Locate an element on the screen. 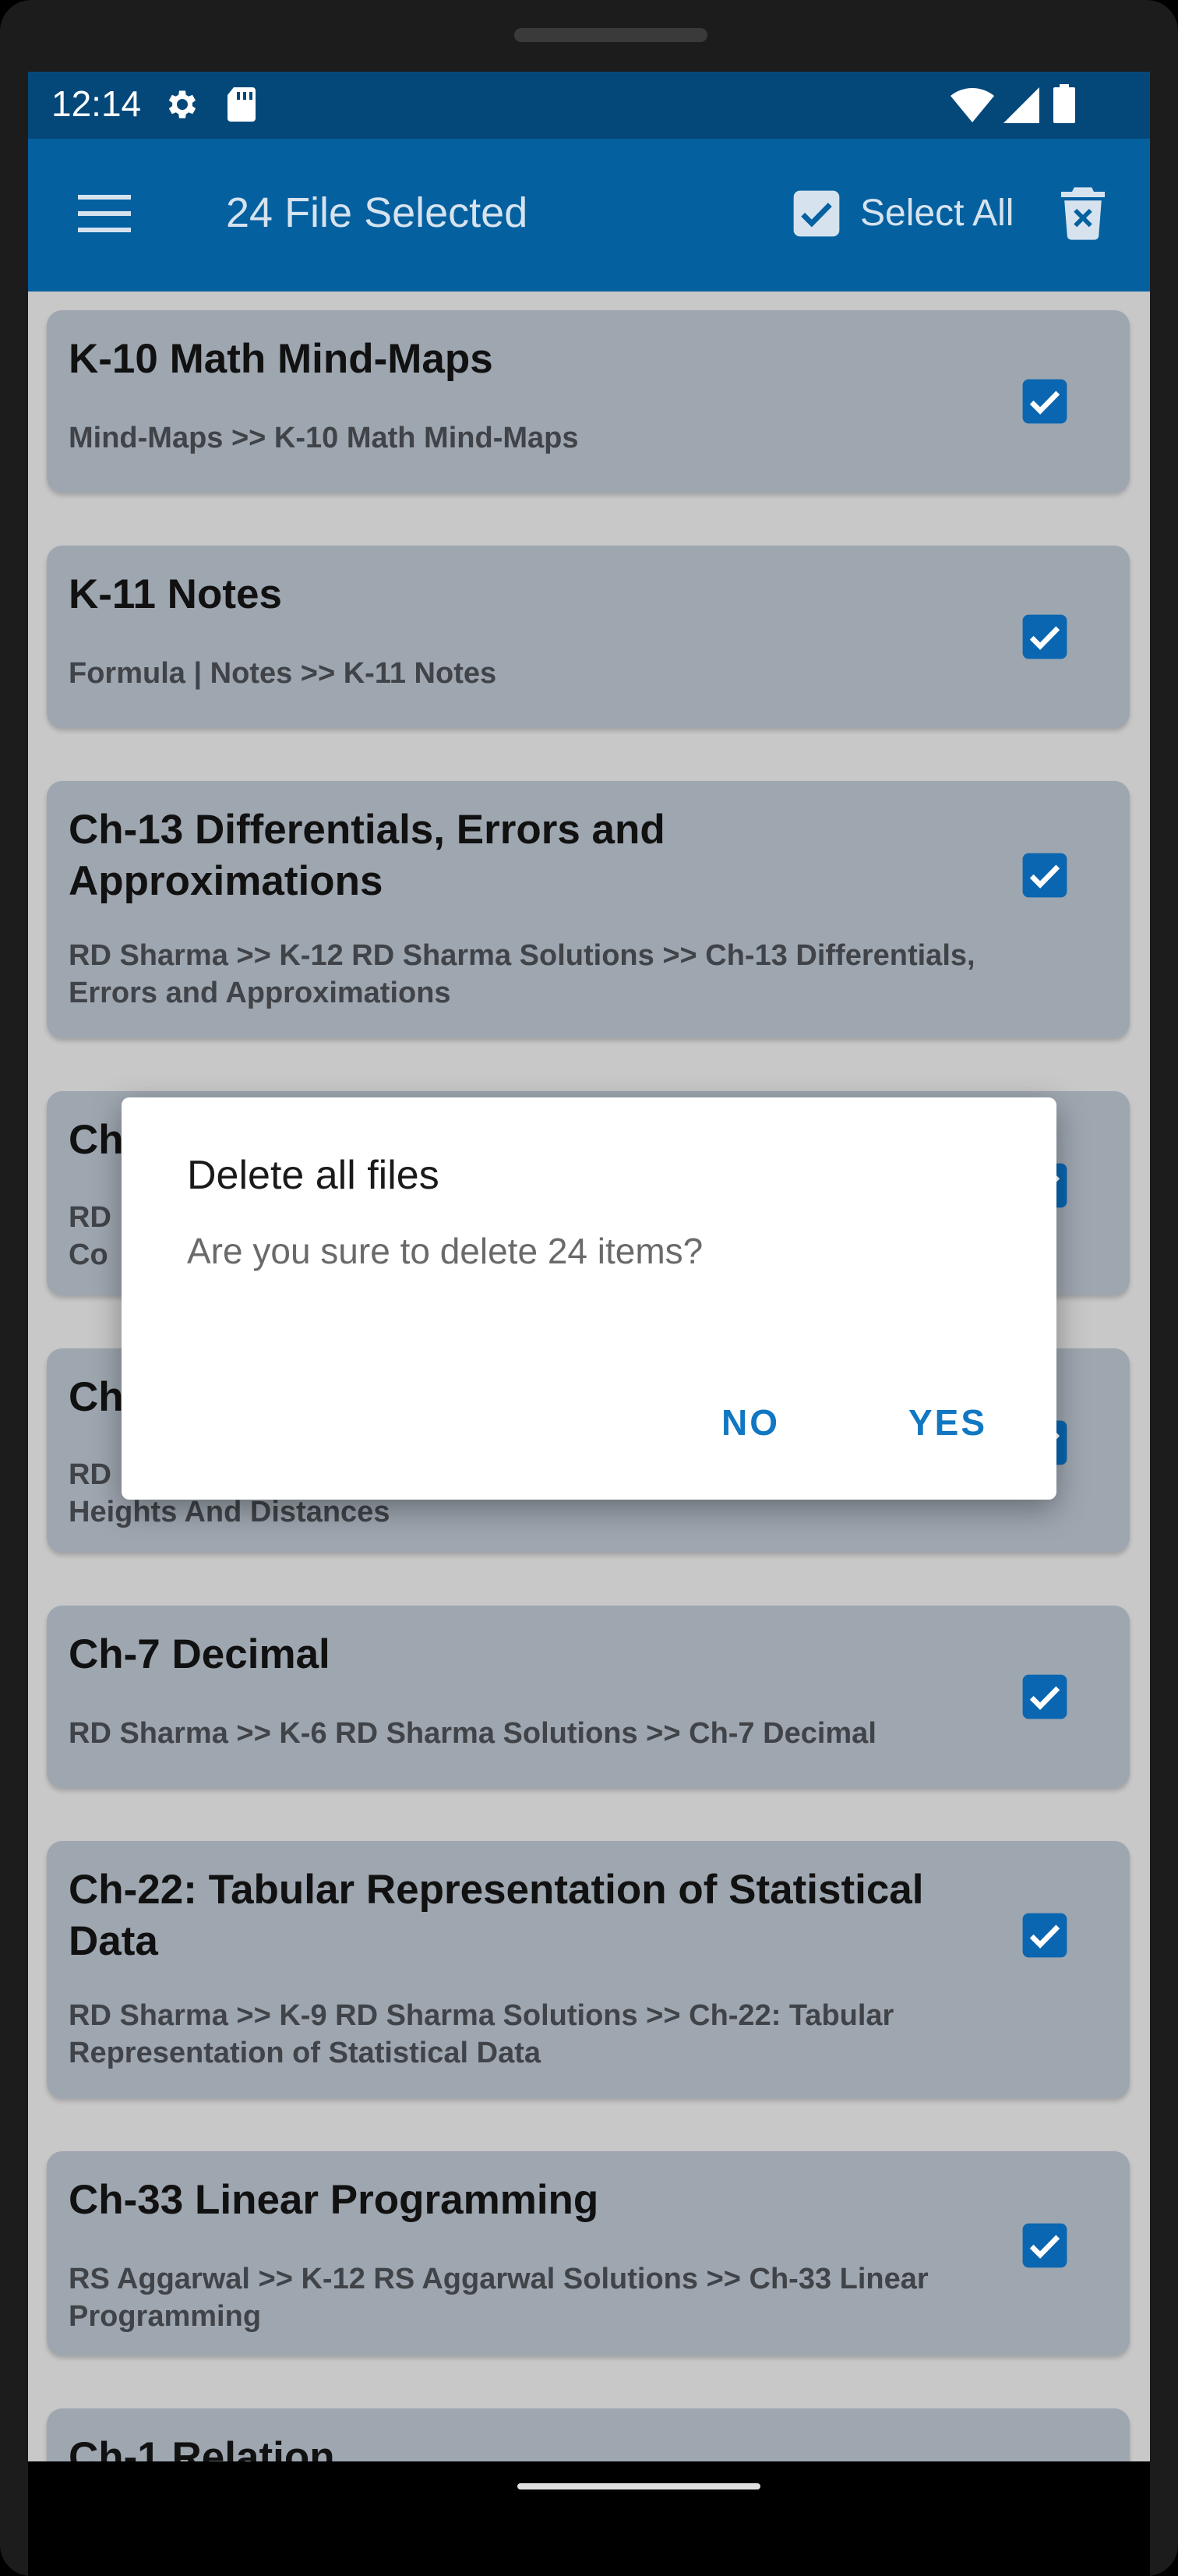  dialog-title: Delete all files is located at coordinates (313, 1175).